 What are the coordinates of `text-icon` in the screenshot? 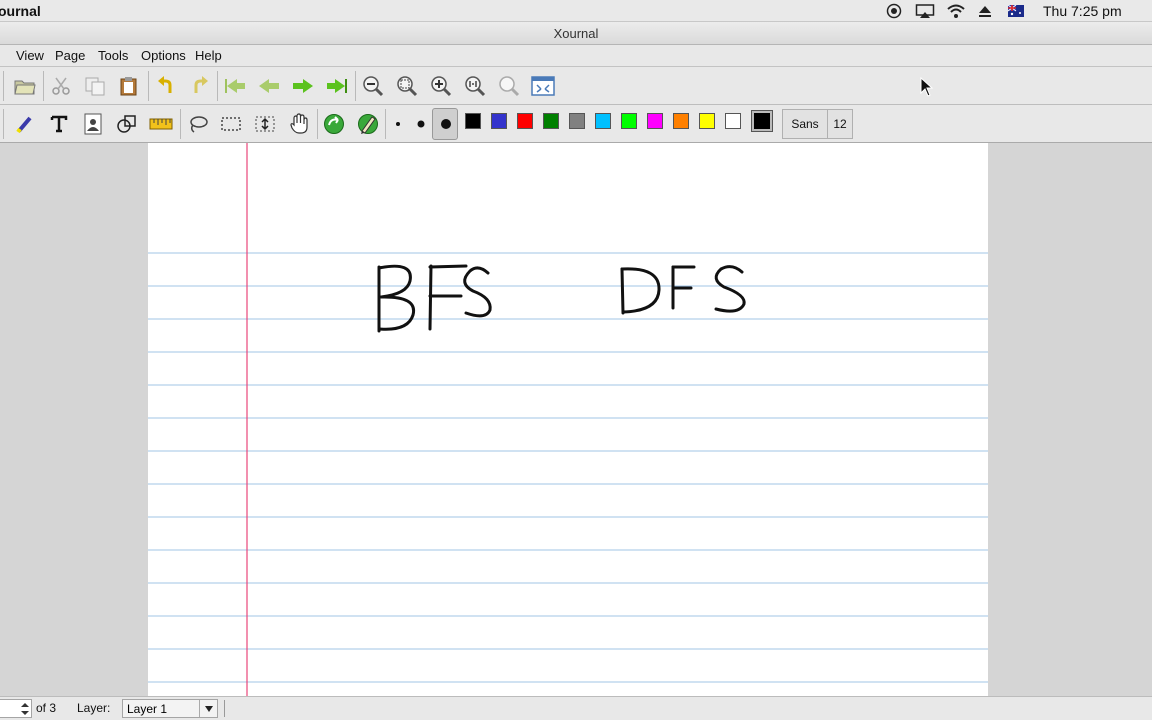 It's located at (59, 124).